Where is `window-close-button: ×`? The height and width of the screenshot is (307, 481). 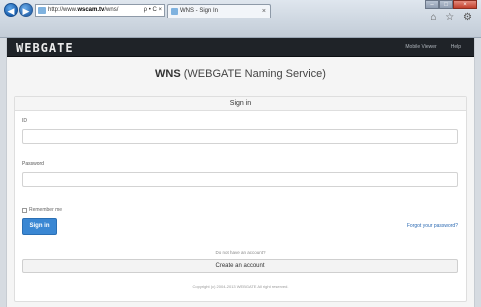 window-close-button: × is located at coordinates (465, 4).